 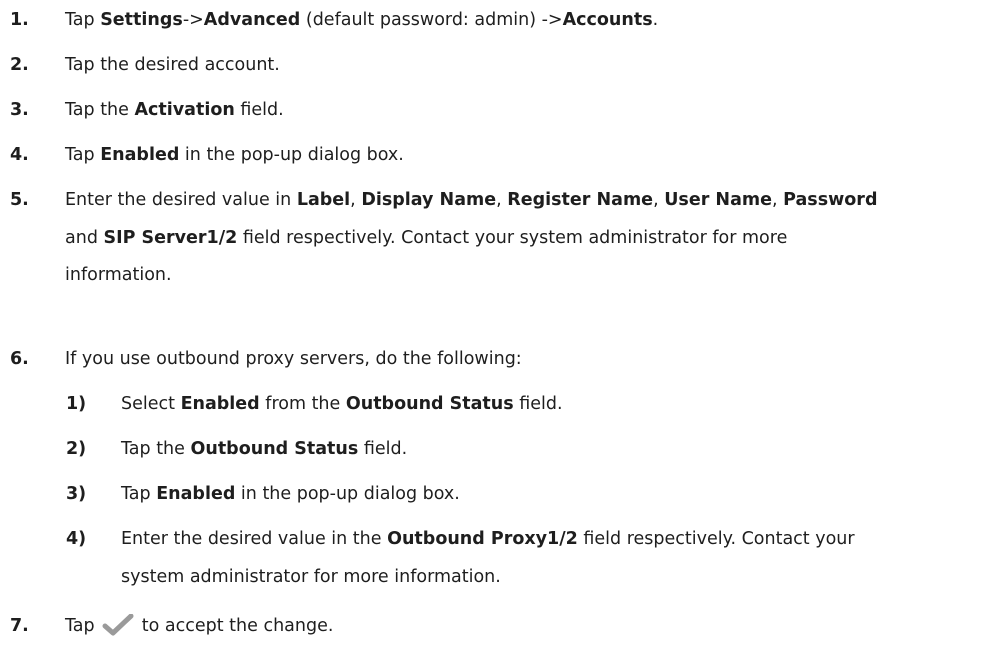 What do you see at coordinates (830, 200) in the screenshot?
I see `bold-term: Password` at bounding box center [830, 200].